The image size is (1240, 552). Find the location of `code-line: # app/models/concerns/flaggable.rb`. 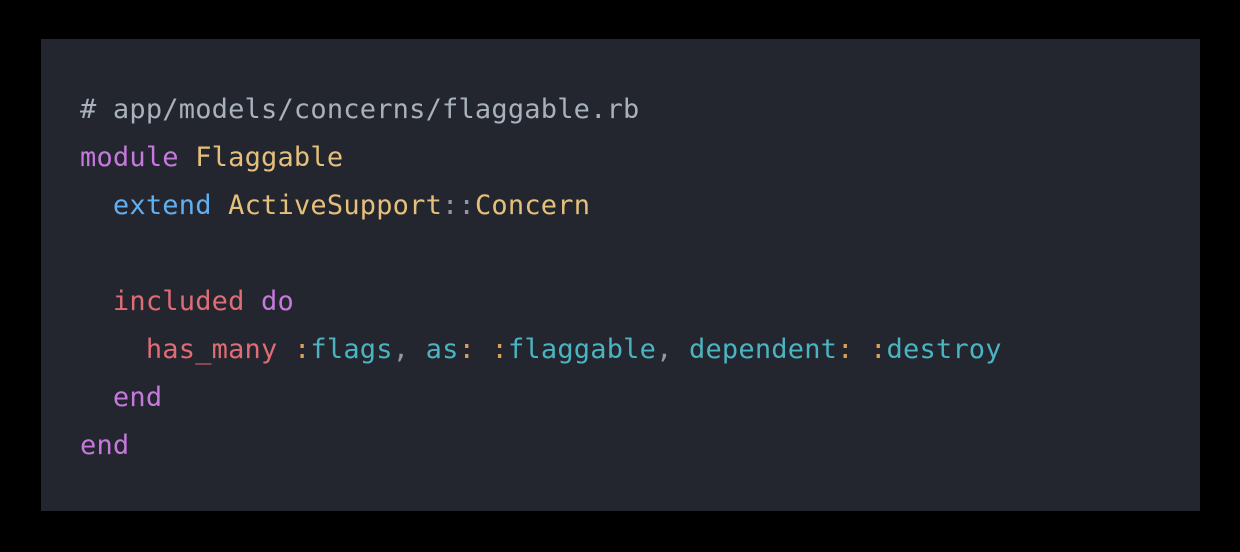

code-line: # app/models/concerns/flaggable.rb is located at coordinates (541, 110).